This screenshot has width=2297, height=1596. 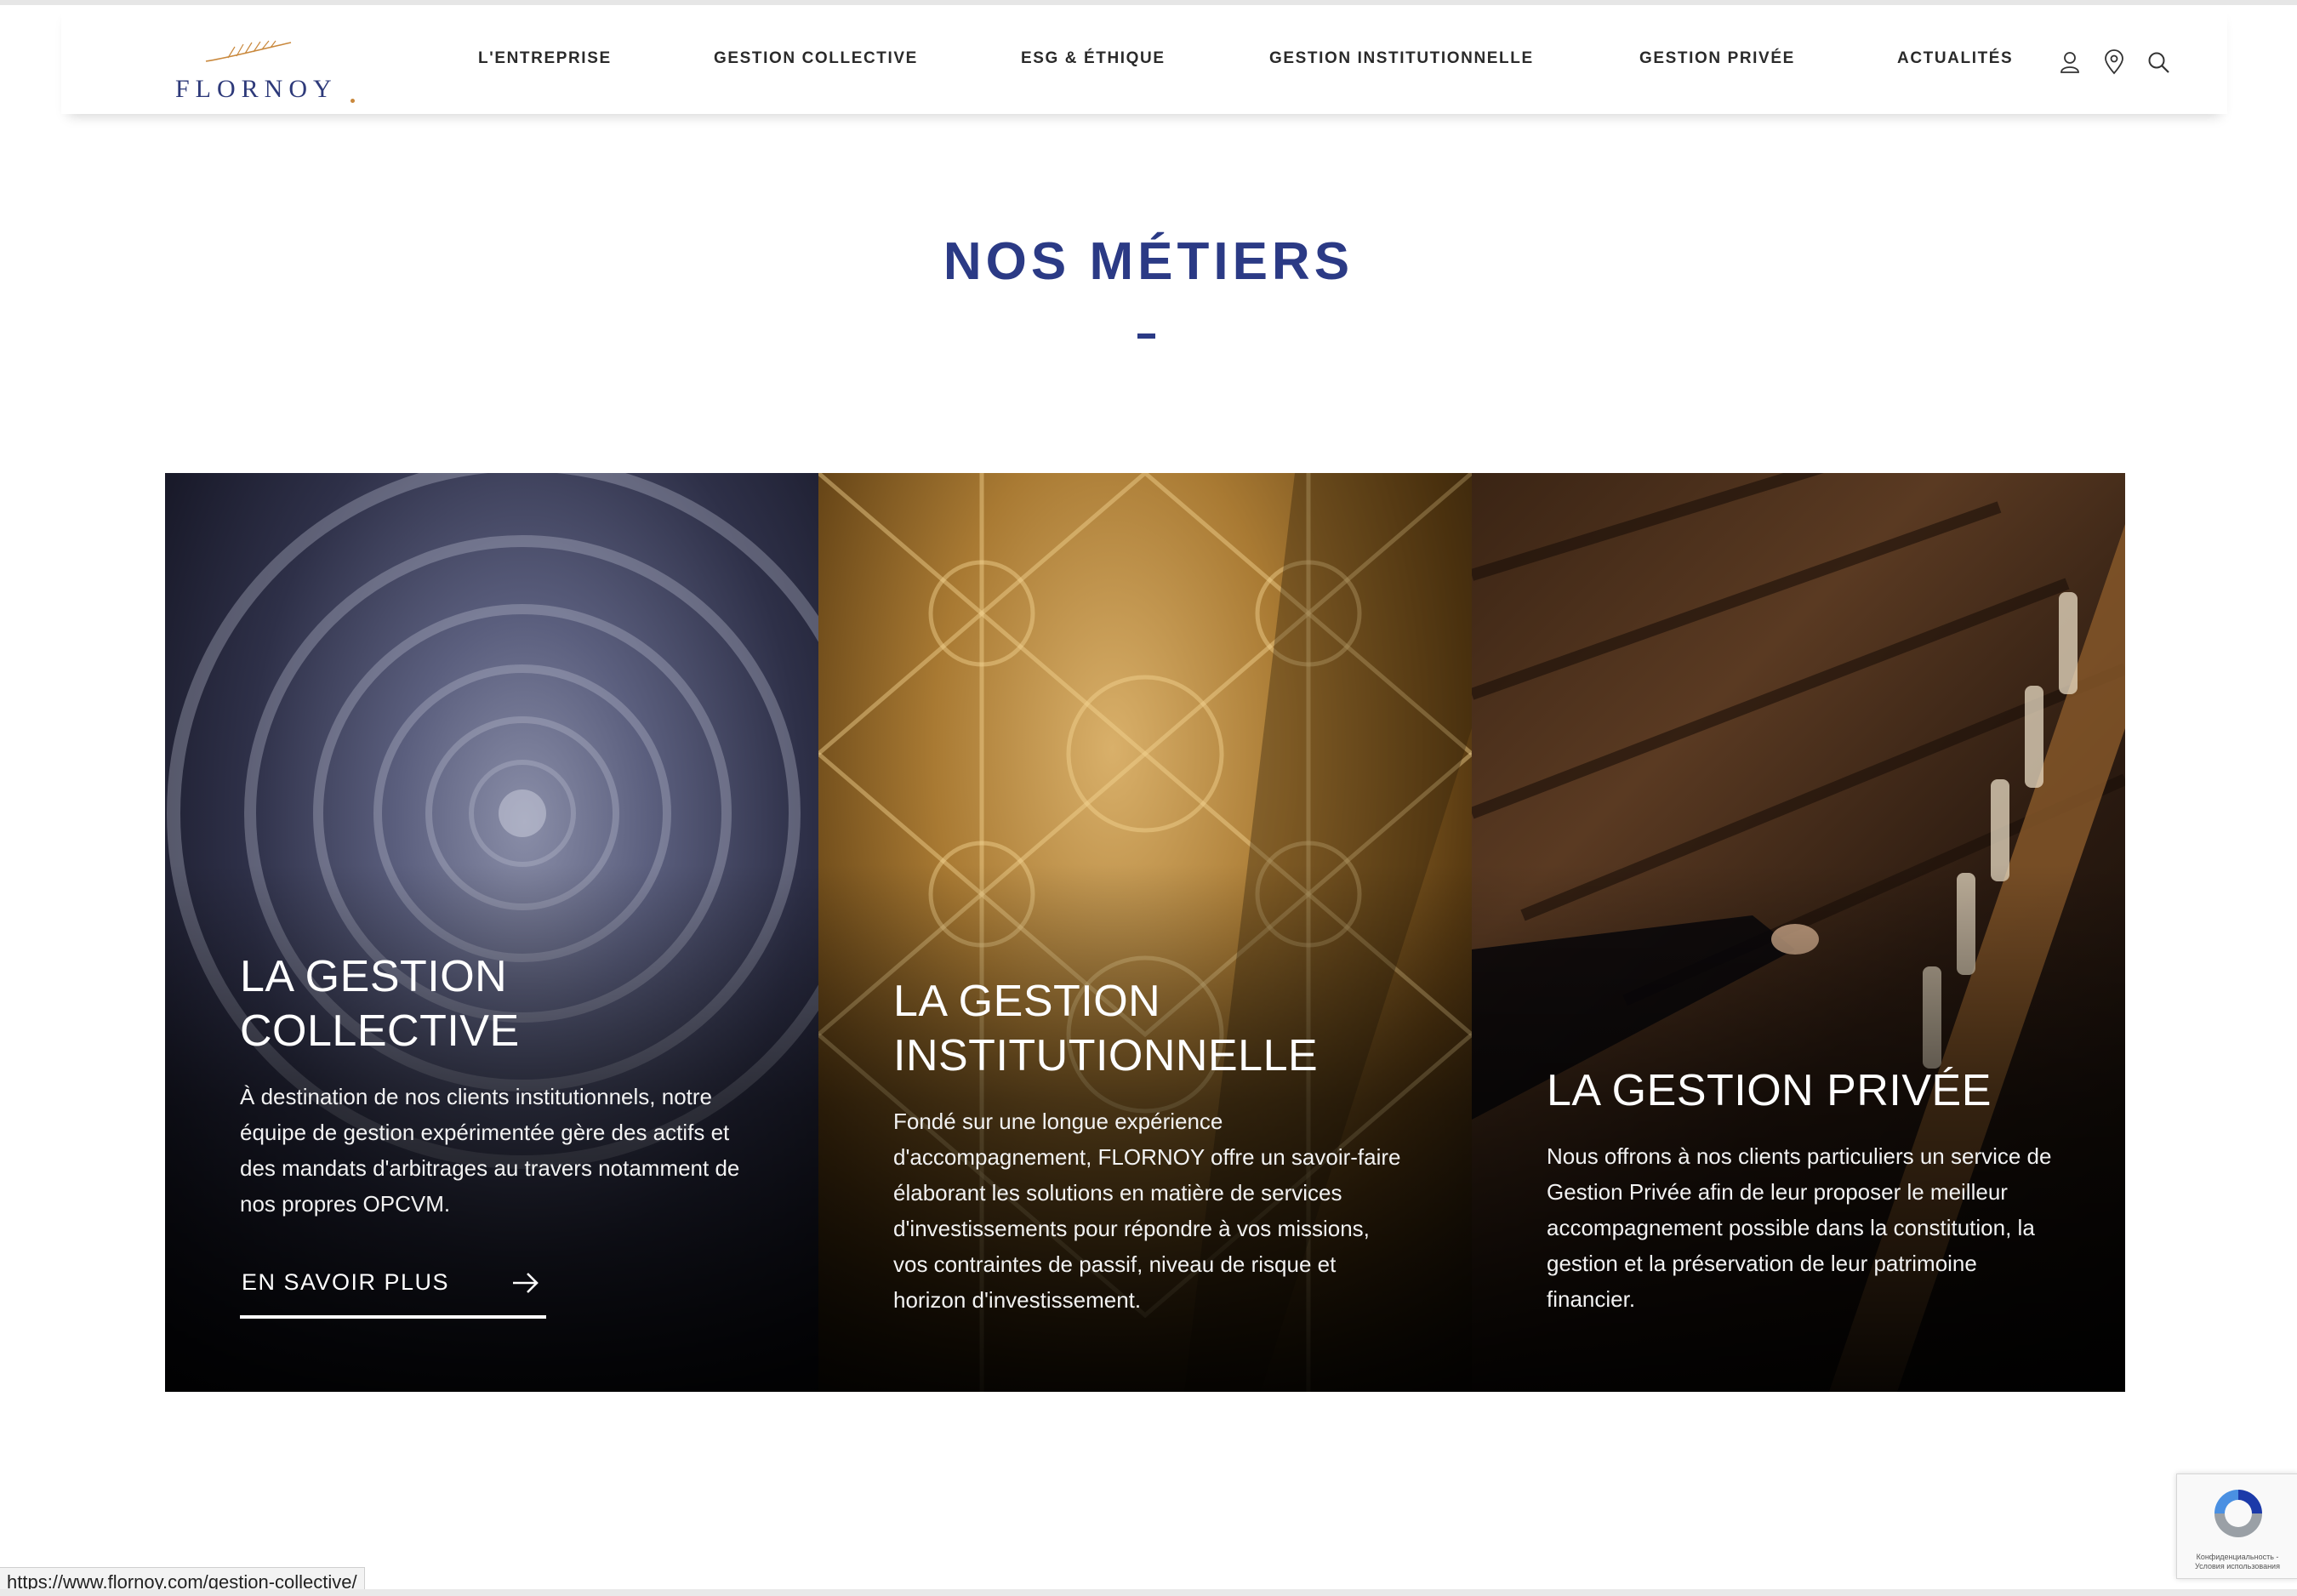 I want to click on arrow-right-icon, so click(x=526, y=1283).